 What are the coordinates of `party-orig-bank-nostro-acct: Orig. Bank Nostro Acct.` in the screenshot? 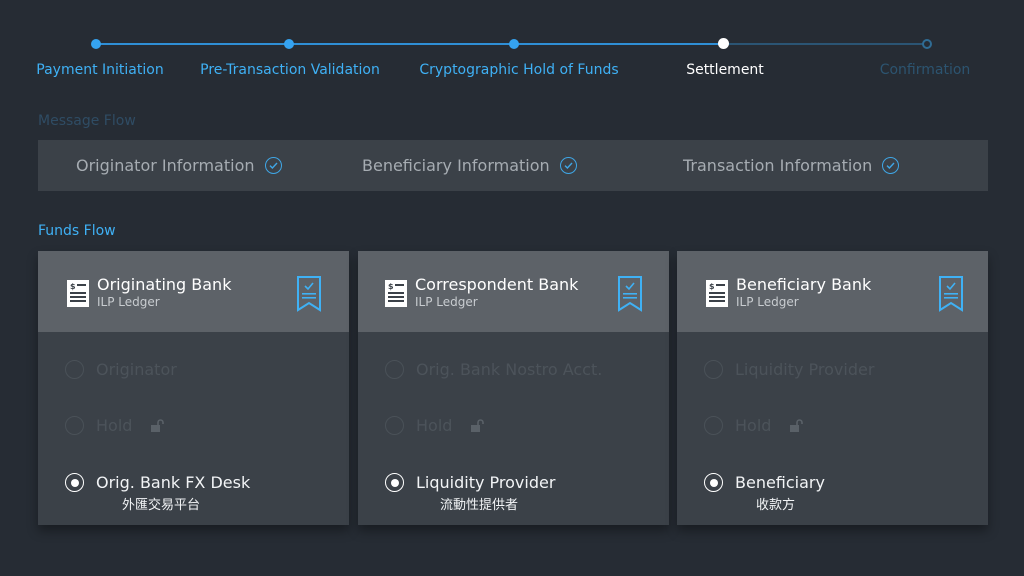 It's located at (493, 369).